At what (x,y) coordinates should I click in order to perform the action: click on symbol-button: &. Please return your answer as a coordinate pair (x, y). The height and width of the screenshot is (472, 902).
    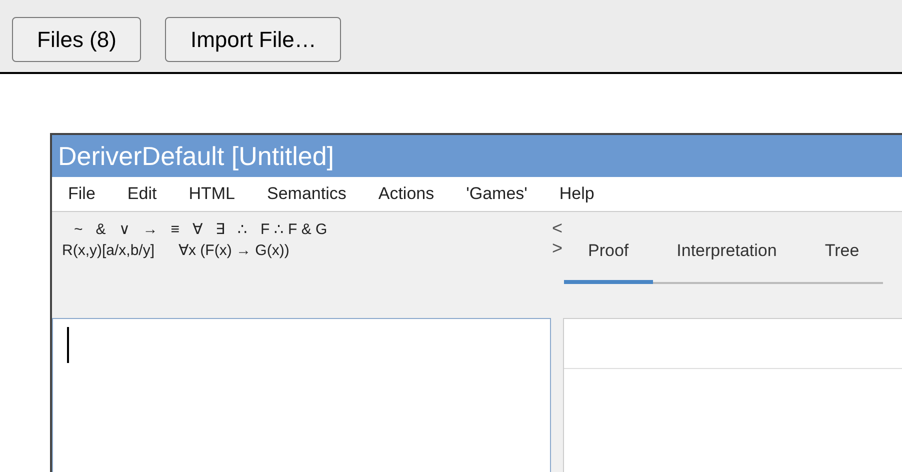
    Looking at the image, I should click on (101, 230).